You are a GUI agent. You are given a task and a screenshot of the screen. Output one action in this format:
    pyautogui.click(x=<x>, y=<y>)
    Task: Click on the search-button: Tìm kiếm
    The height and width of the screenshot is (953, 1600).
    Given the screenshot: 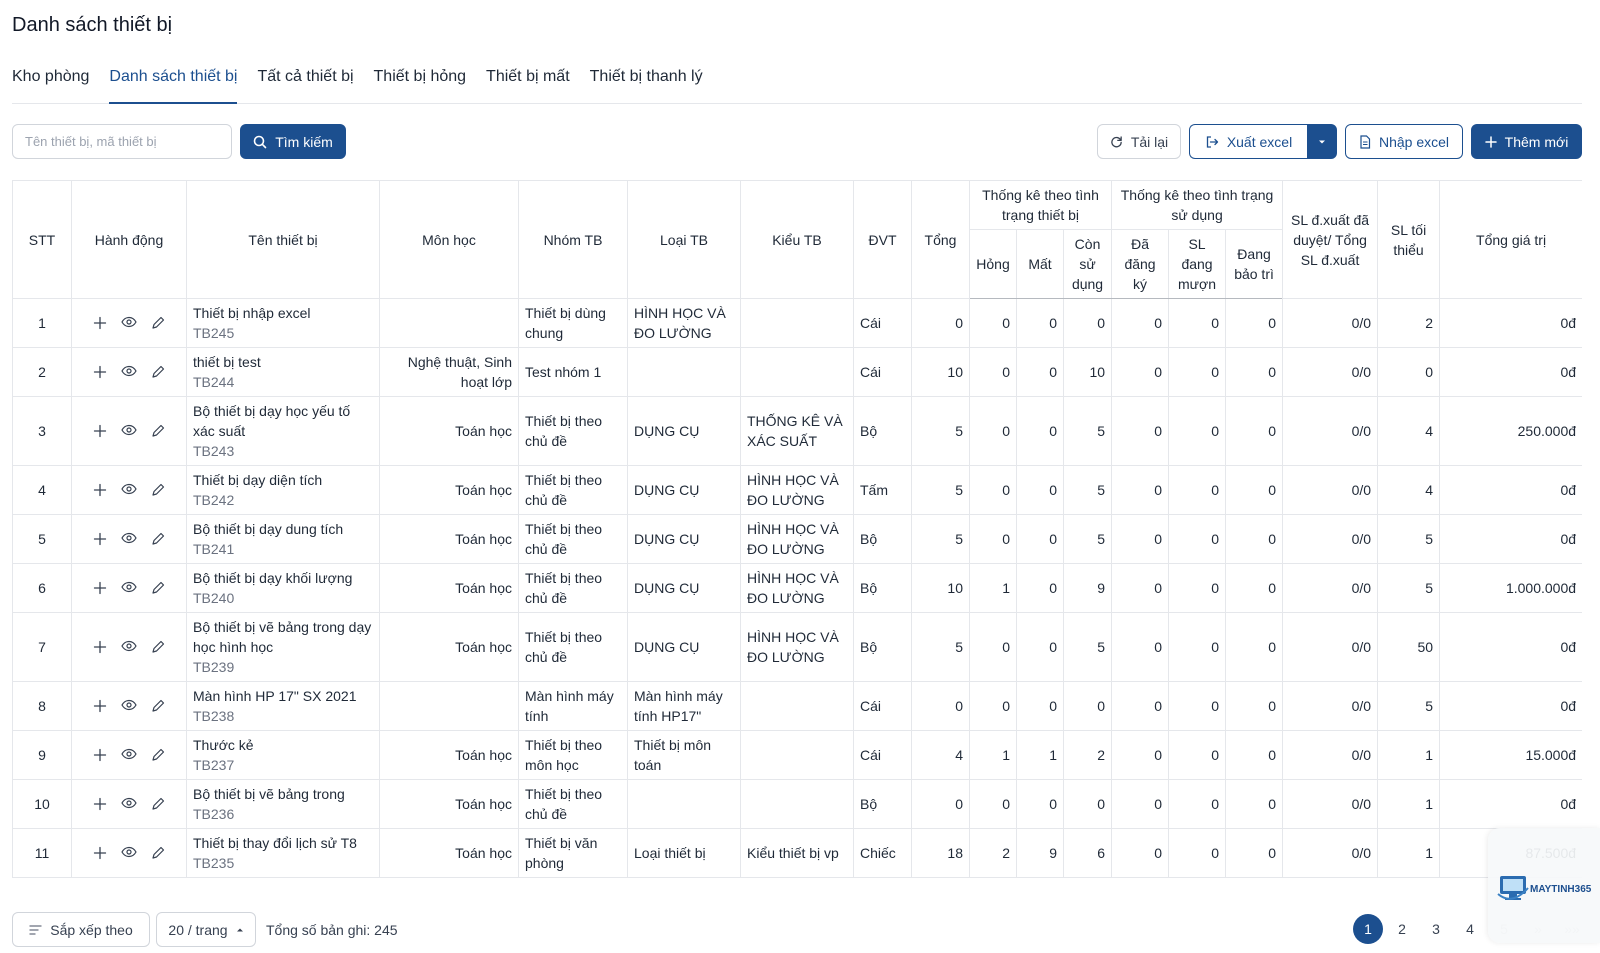 What is the action you would take?
    pyautogui.click(x=293, y=141)
    